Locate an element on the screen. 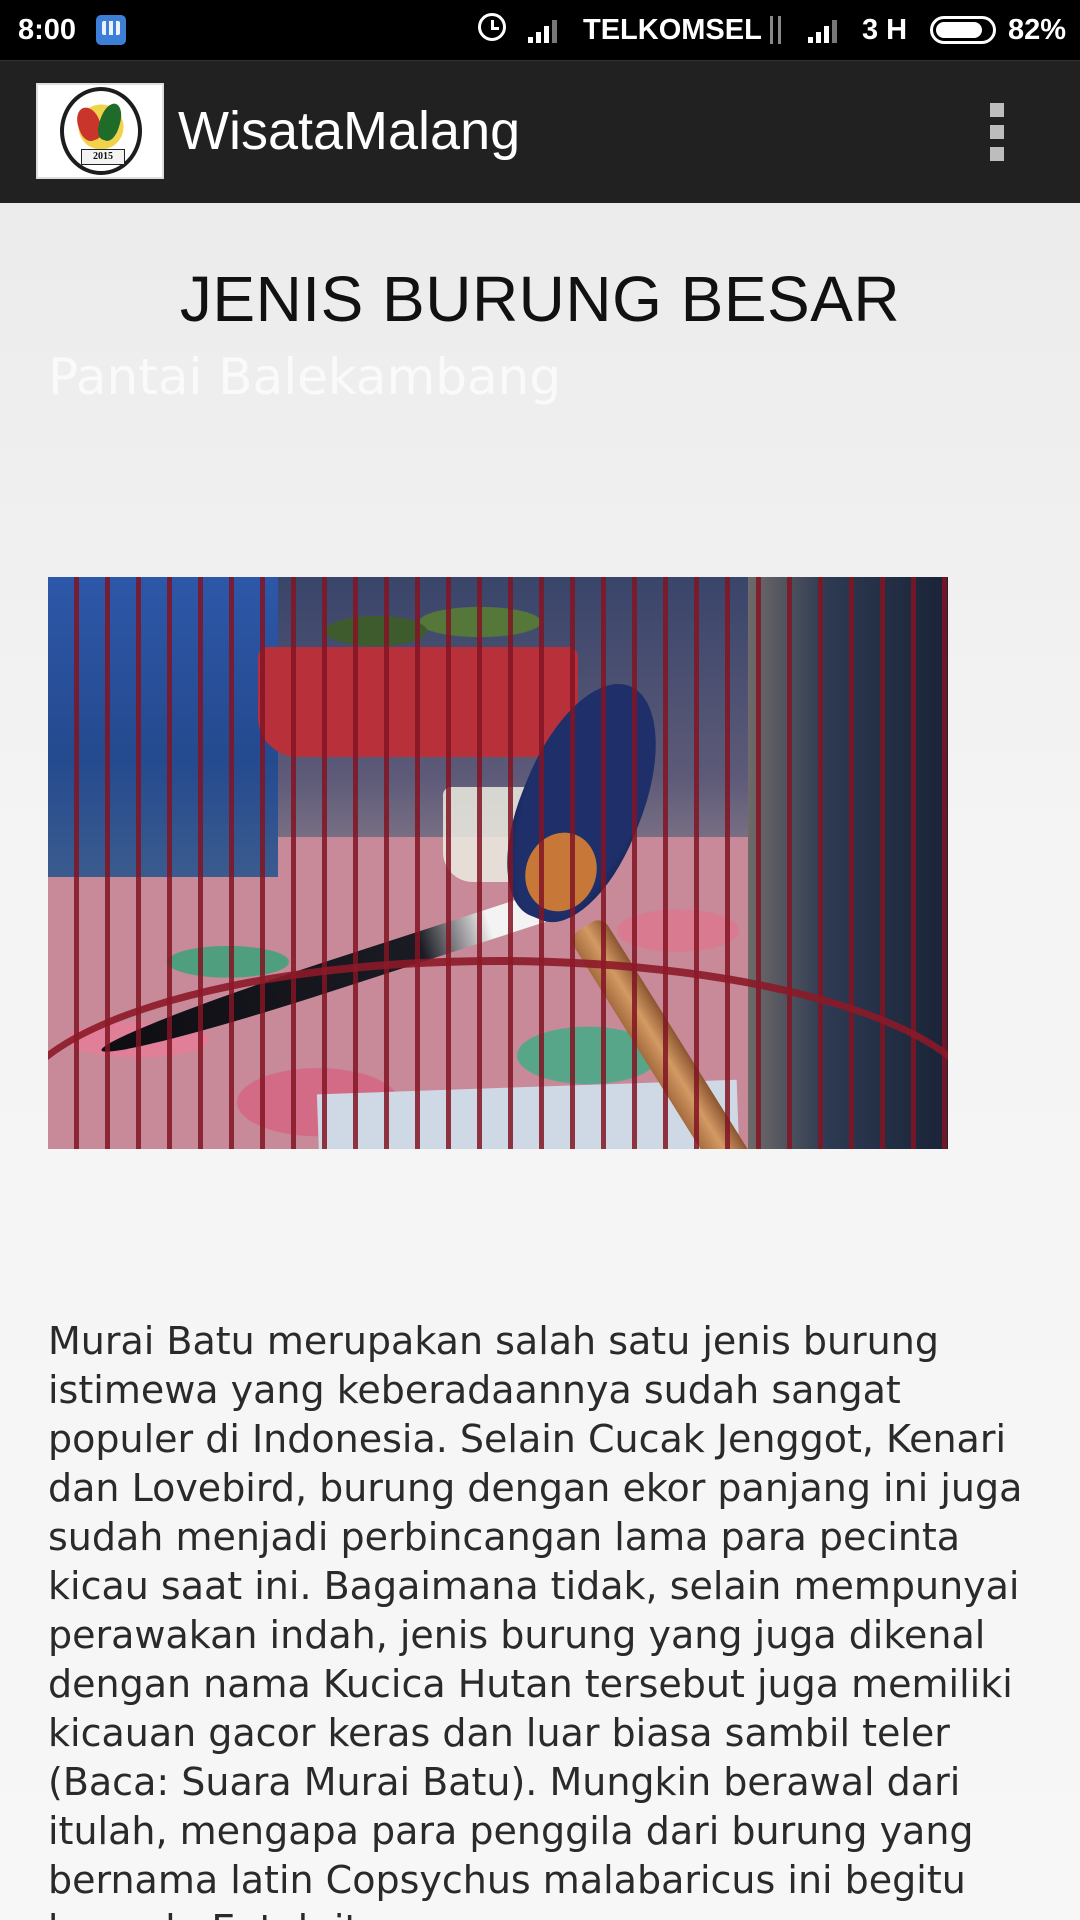 Image resolution: width=1080 pixels, height=1920 pixels. status-time: 8:00 is located at coordinates (47, 30).